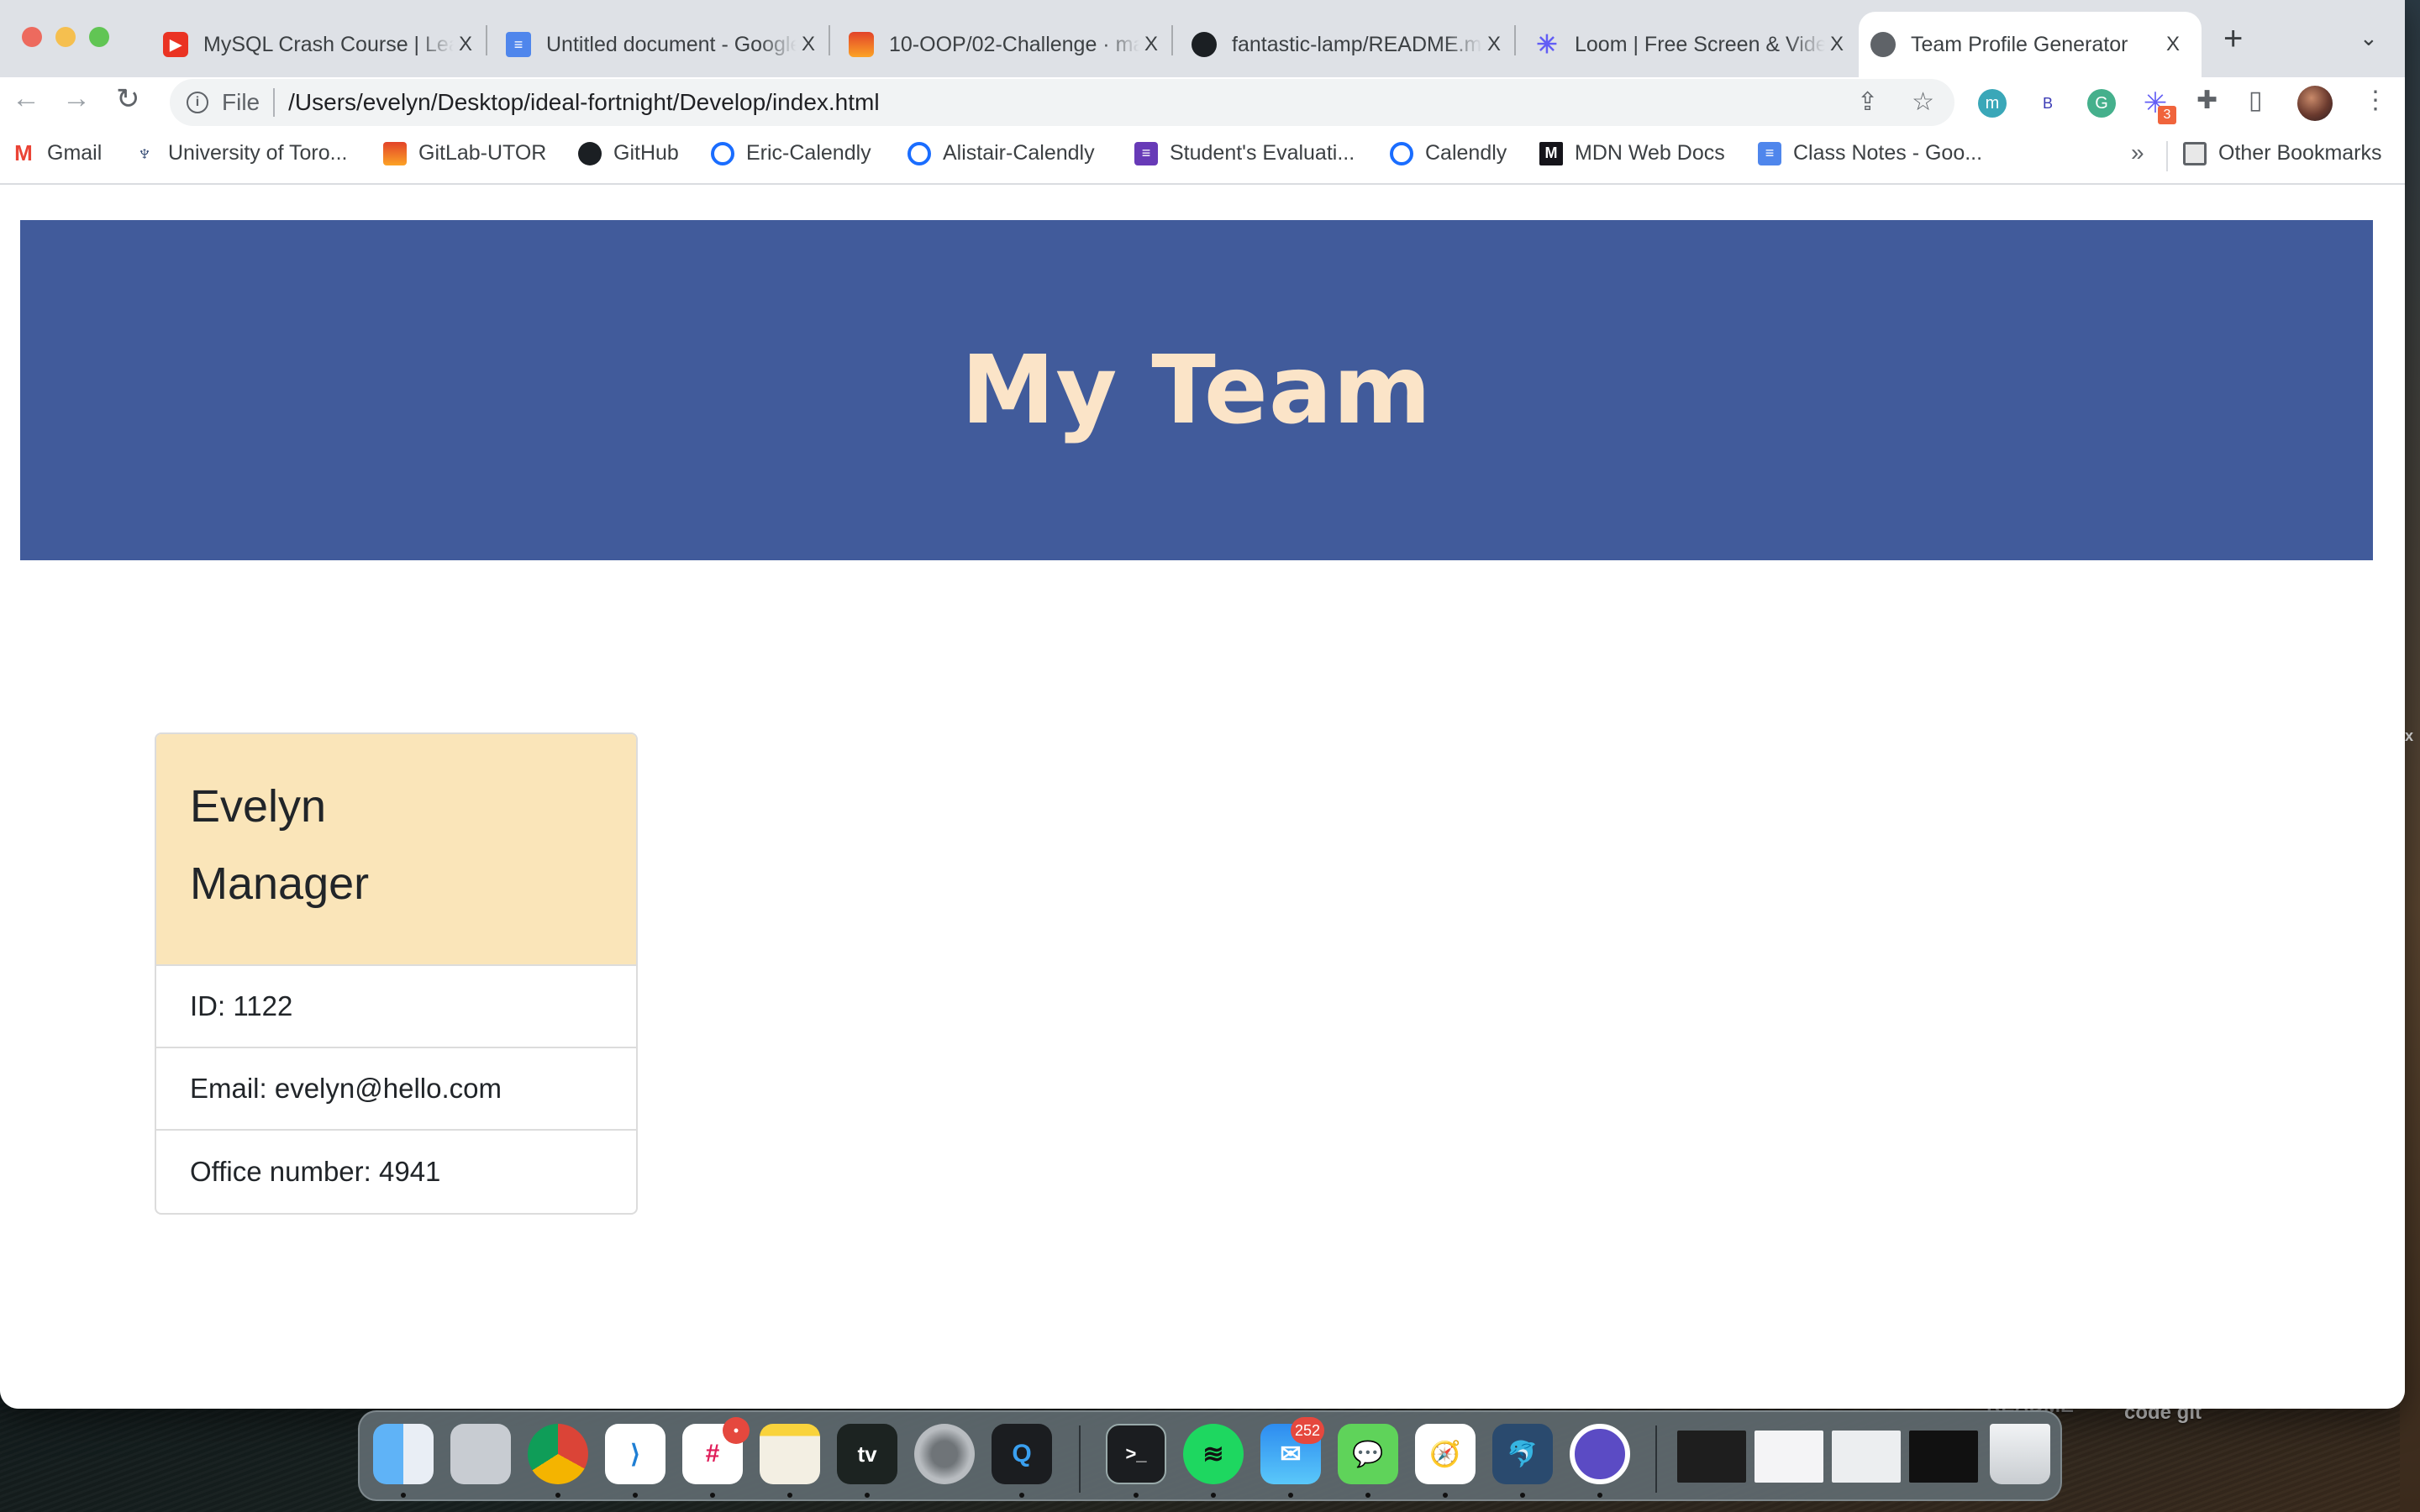  What do you see at coordinates (2207, 100) in the screenshot?
I see `extensions-puzzle-icon: ✚` at bounding box center [2207, 100].